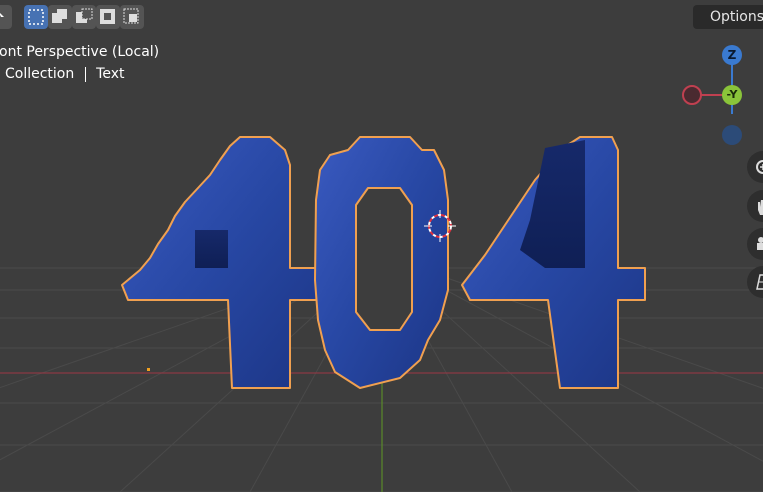  Describe the element at coordinates (755, 206) in the screenshot. I see `pan-hand-icon` at that location.